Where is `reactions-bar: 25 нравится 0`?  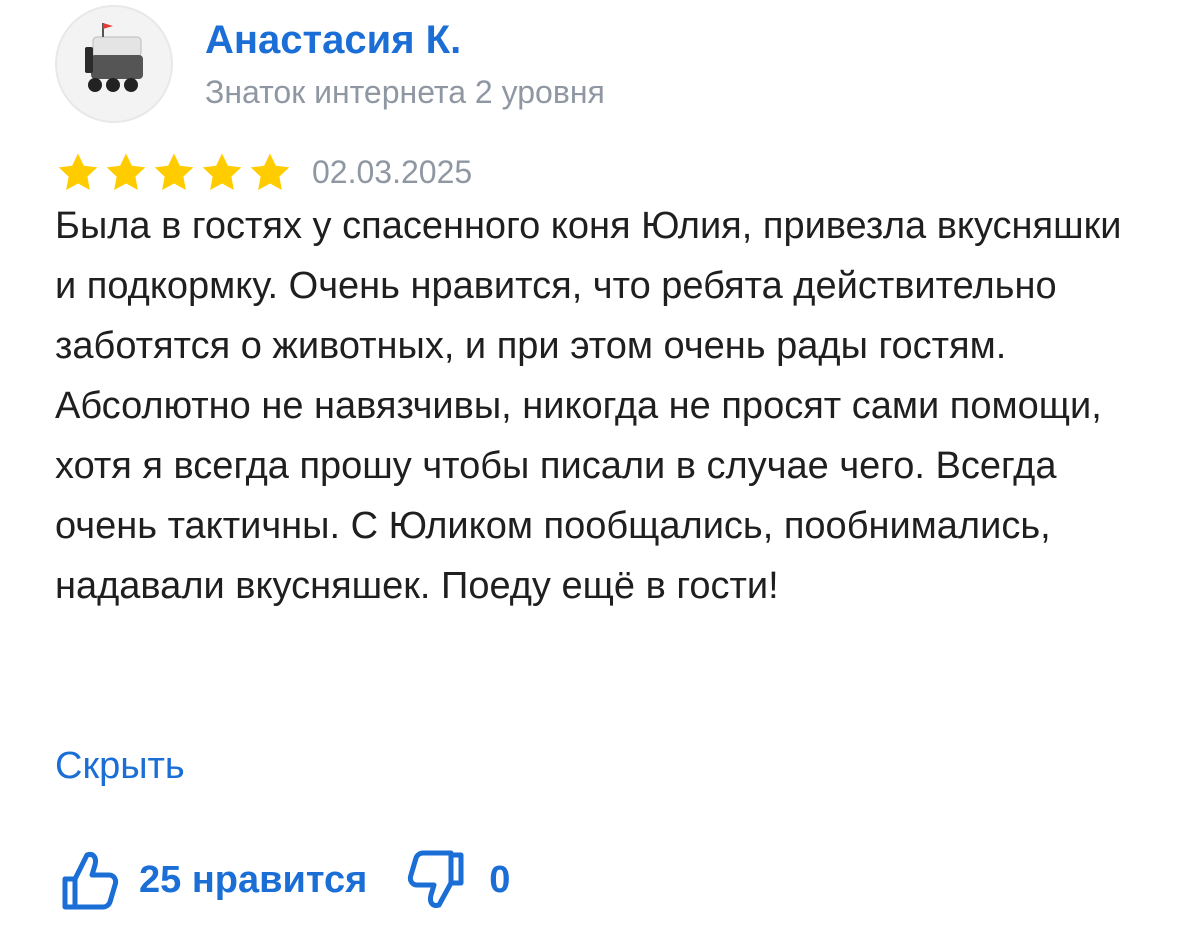 reactions-bar: 25 нравится 0 is located at coordinates (282, 880).